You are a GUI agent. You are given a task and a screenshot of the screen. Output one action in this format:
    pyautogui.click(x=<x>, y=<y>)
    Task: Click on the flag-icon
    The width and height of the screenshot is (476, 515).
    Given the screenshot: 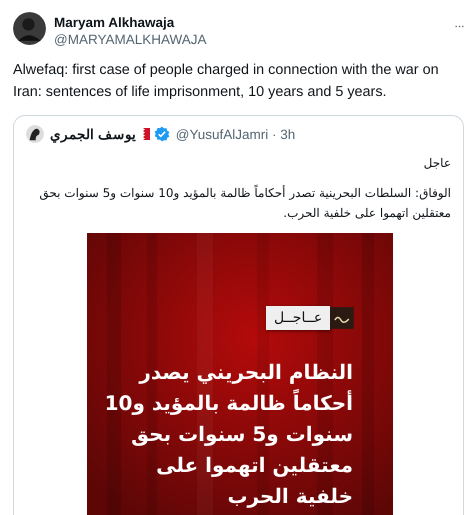 What is the action you would take?
    pyautogui.click(x=145, y=134)
    